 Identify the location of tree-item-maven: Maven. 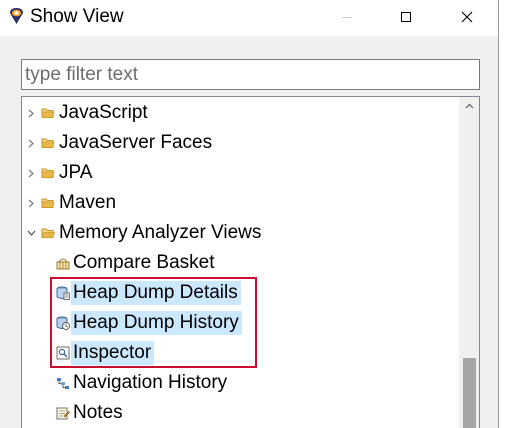
(73, 203).